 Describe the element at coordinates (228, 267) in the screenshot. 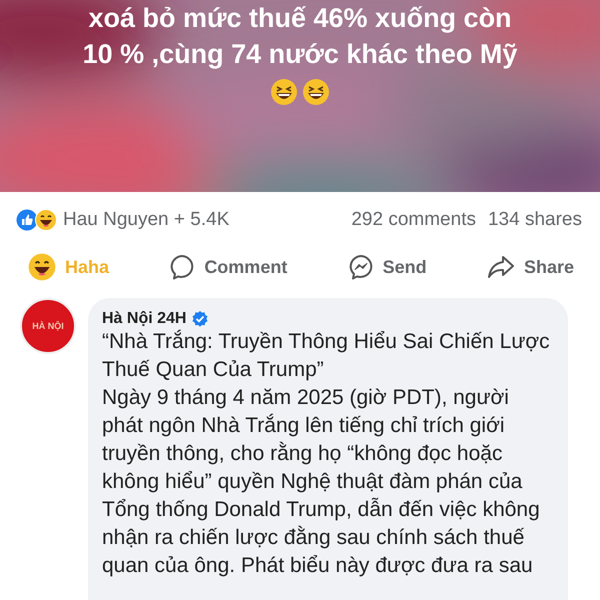

I see `action-button: Comment` at that location.